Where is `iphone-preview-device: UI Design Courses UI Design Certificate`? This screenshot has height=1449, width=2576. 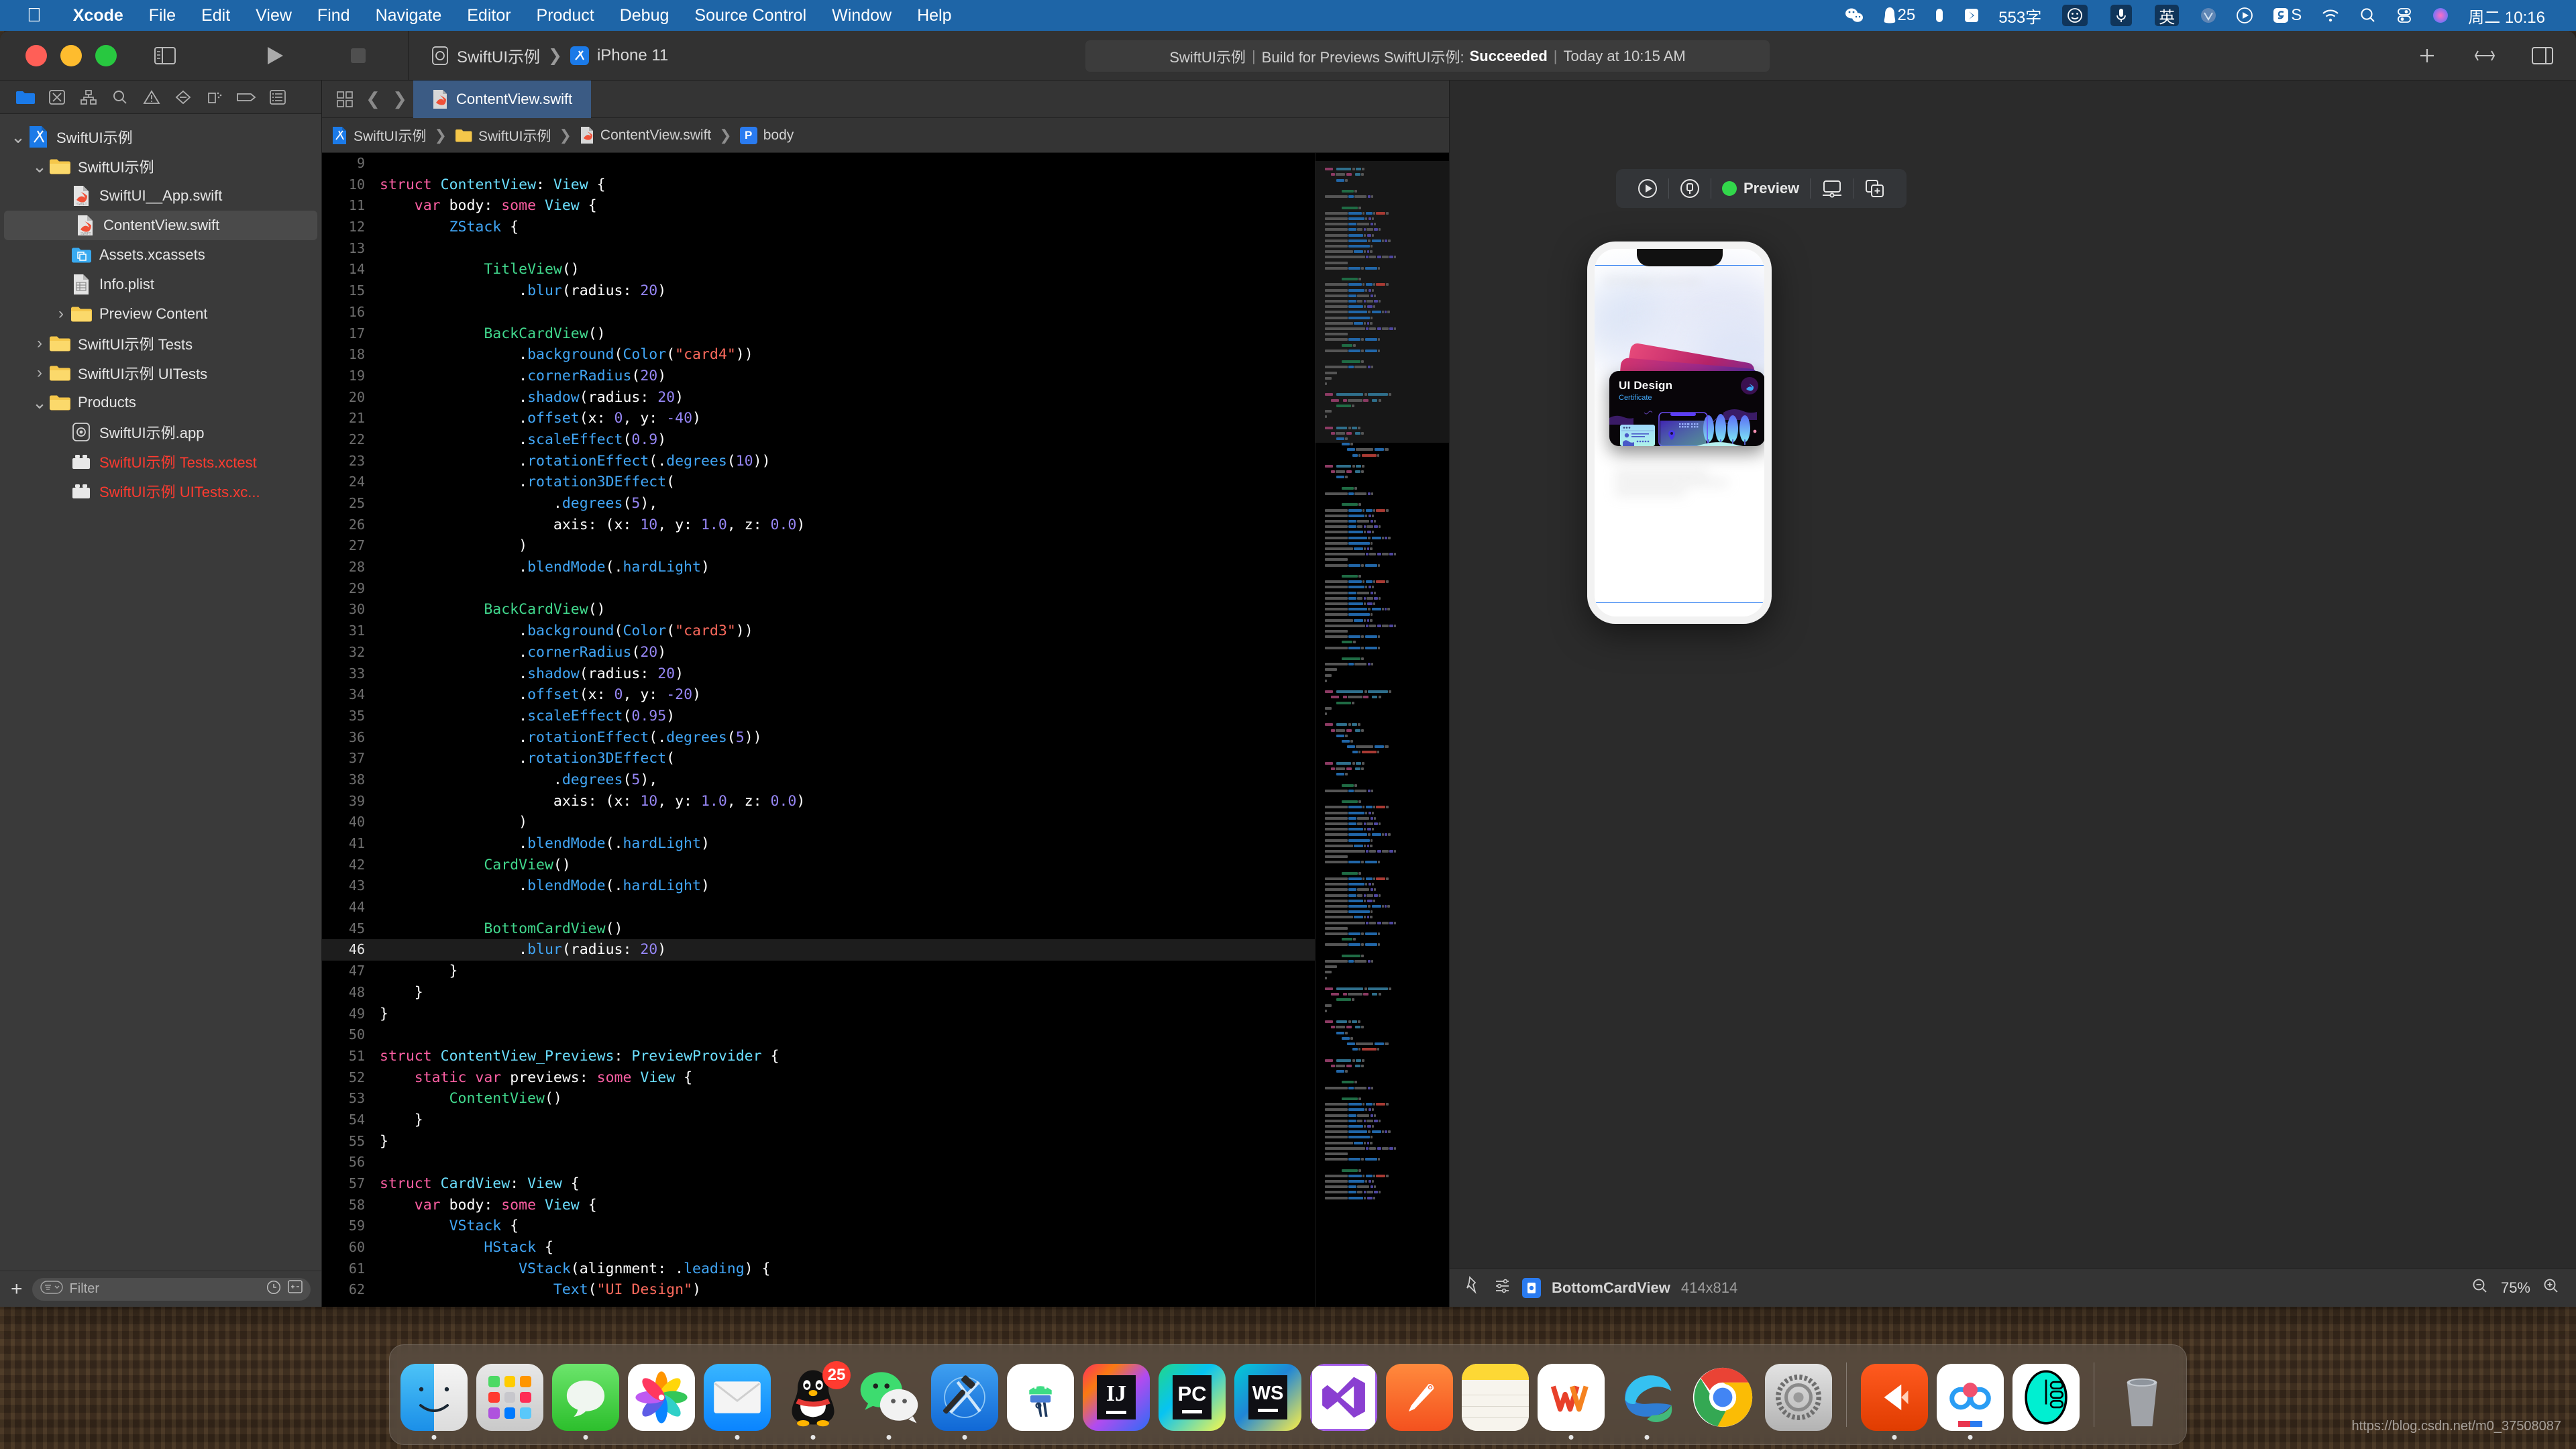 iphone-preview-device: UI Design Courses UI Design Certificate is located at coordinates (1679, 432).